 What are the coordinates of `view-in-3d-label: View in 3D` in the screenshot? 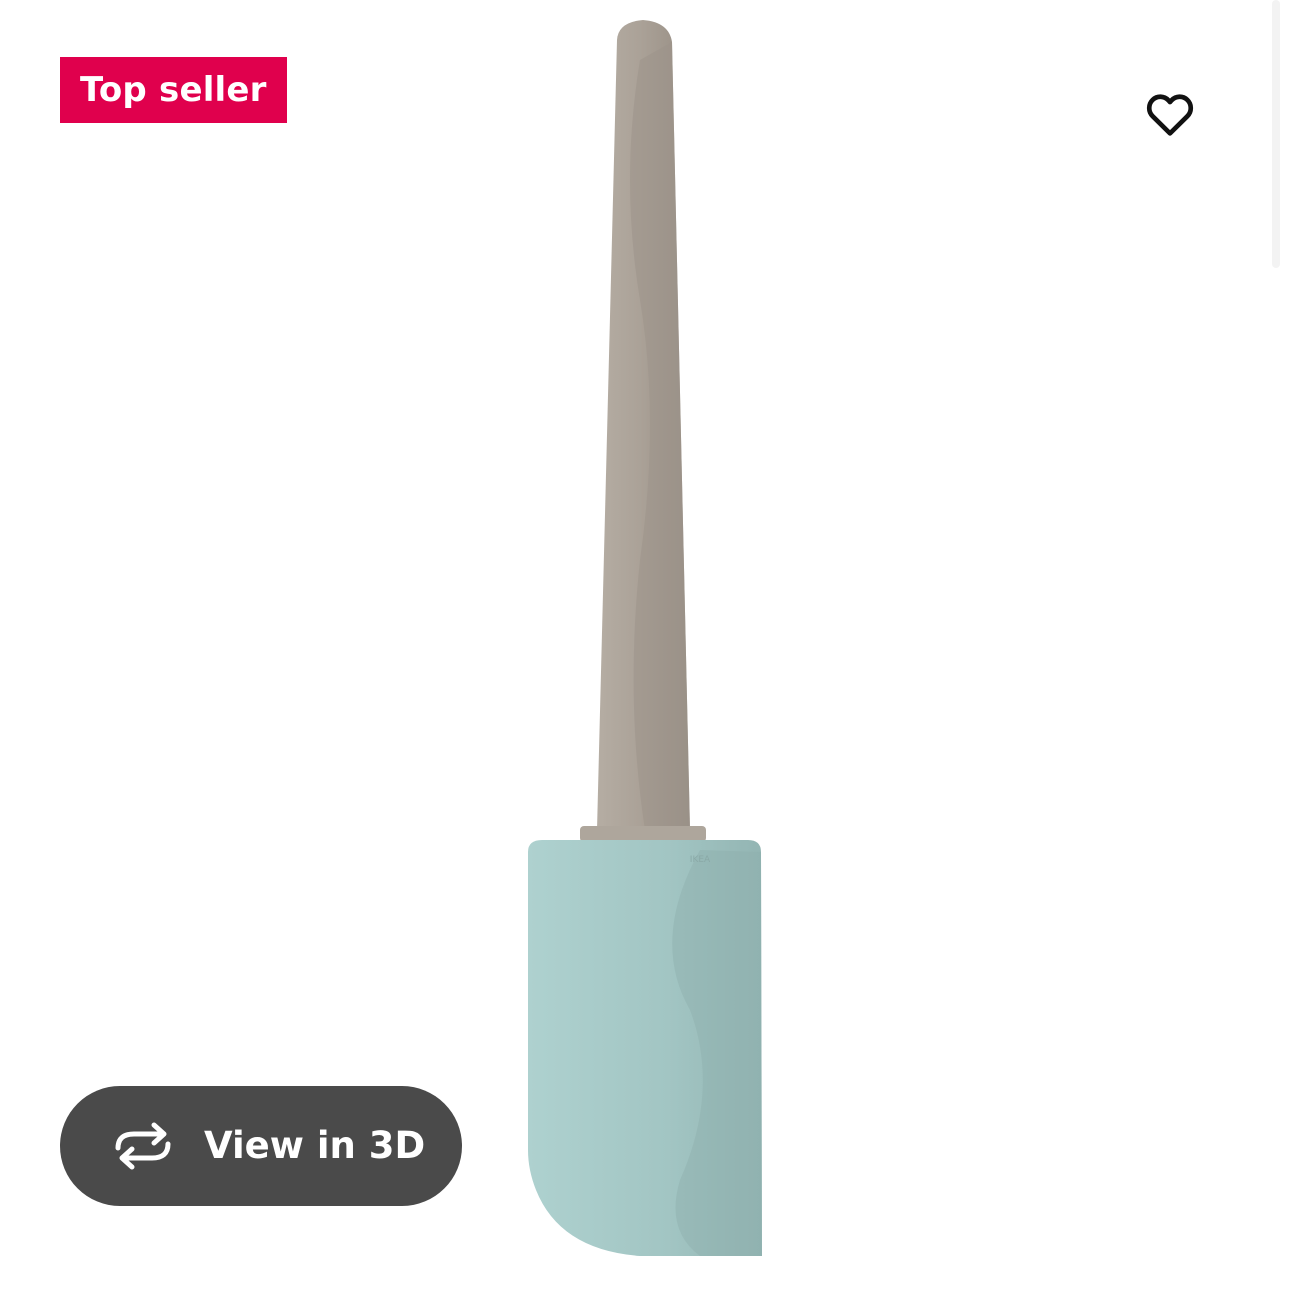 It's located at (315, 1145).